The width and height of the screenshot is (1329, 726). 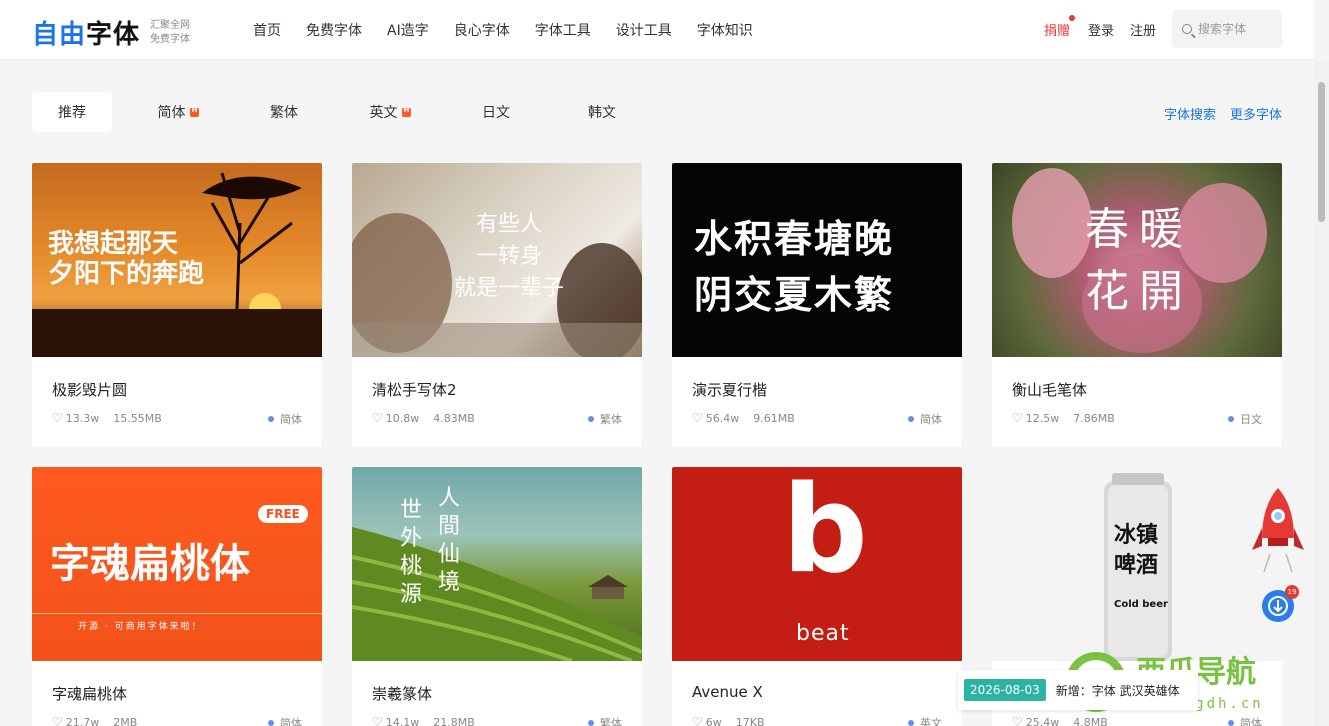 I want to click on font-meta: ♡ 14.1w 21.8MB, so click(x=423, y=720).